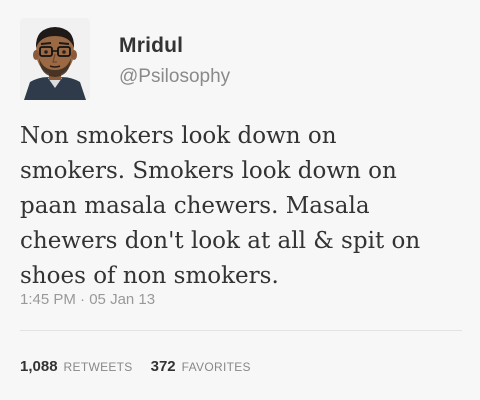 This screenshot has height=400, width=480. Describe the element at coordinates (98, 367) in the screenshot. I see `retweets-label: RETWEETS` at that location.